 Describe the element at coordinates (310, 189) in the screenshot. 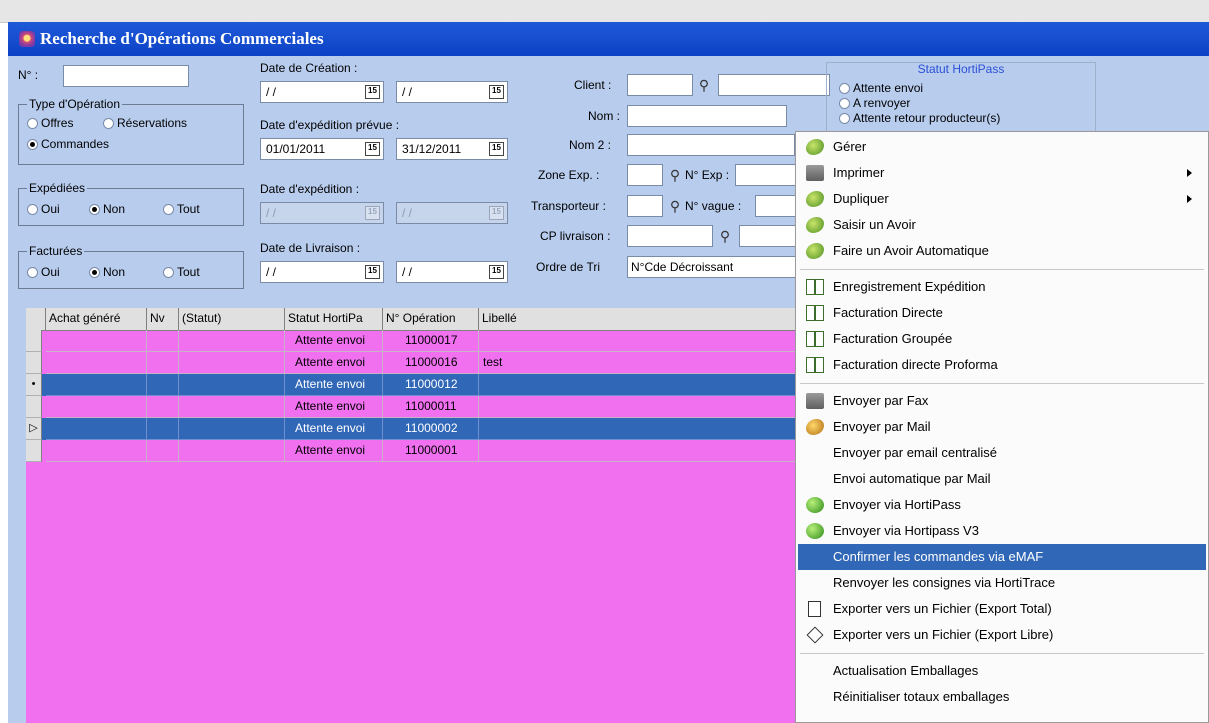

I see `date-expedition-label: Date d'expédition :` at that location.